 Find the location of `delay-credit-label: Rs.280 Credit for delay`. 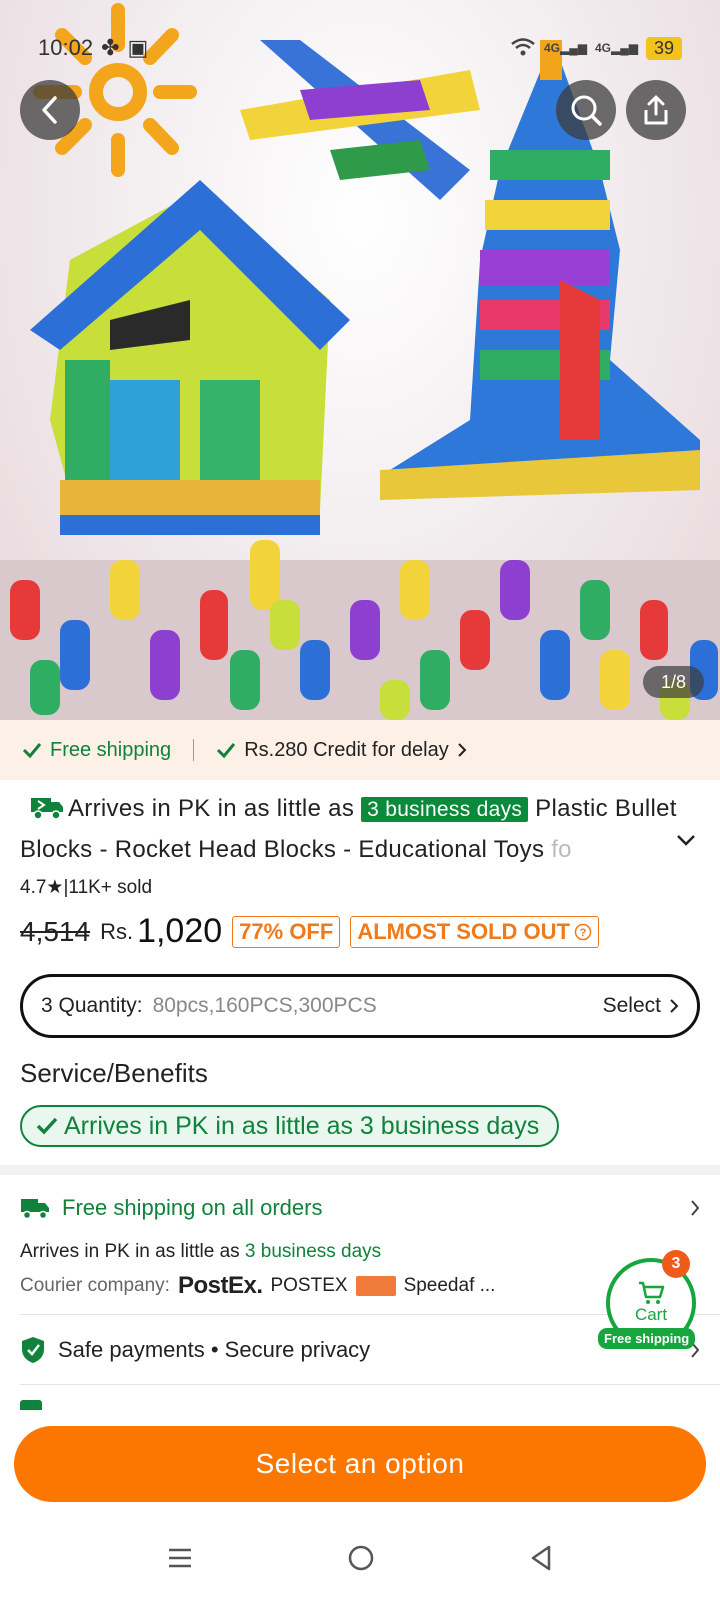

delay-credit-label: Rs.280 Credit for delay is located at coordinates (346, 749).